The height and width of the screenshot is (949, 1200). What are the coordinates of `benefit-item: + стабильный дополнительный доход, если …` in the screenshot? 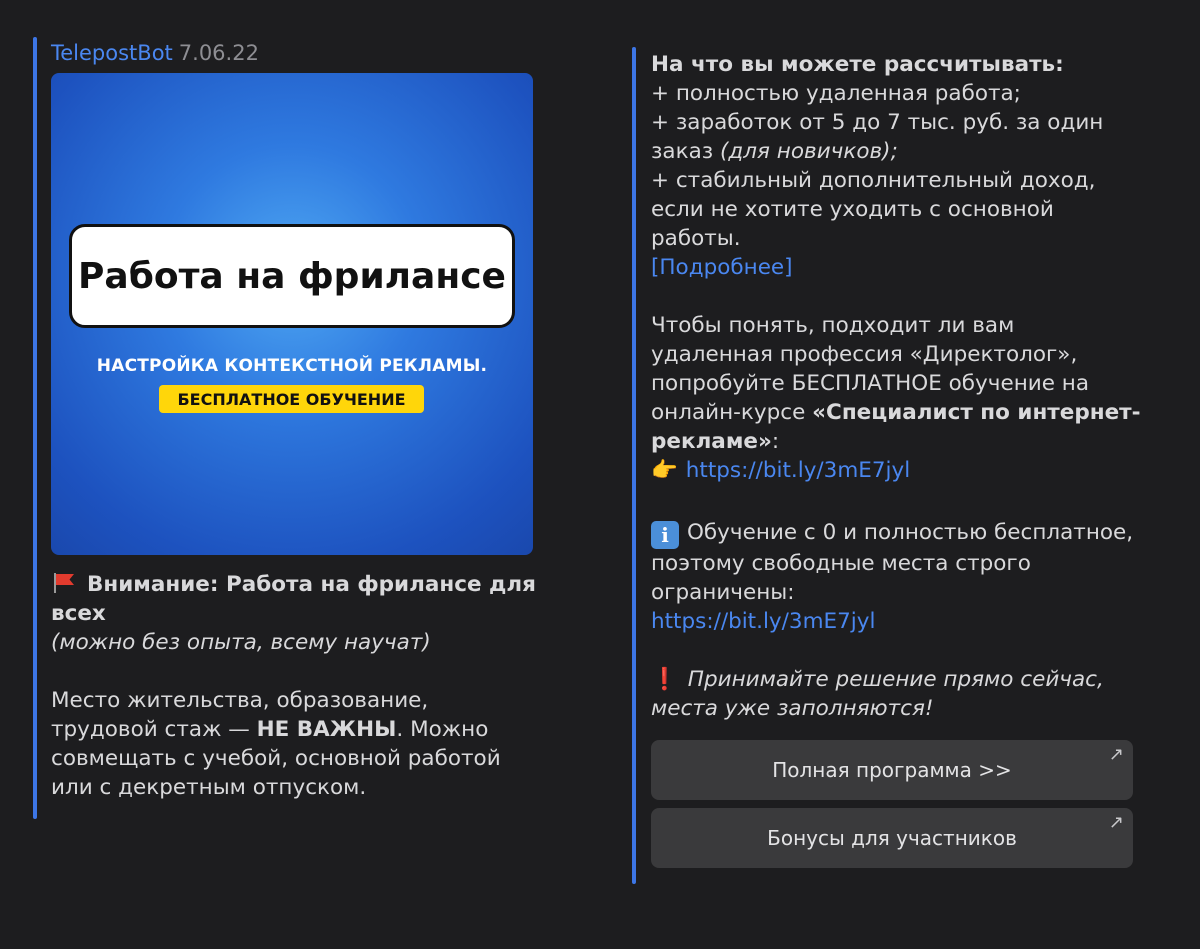 It's located at (873, 209).